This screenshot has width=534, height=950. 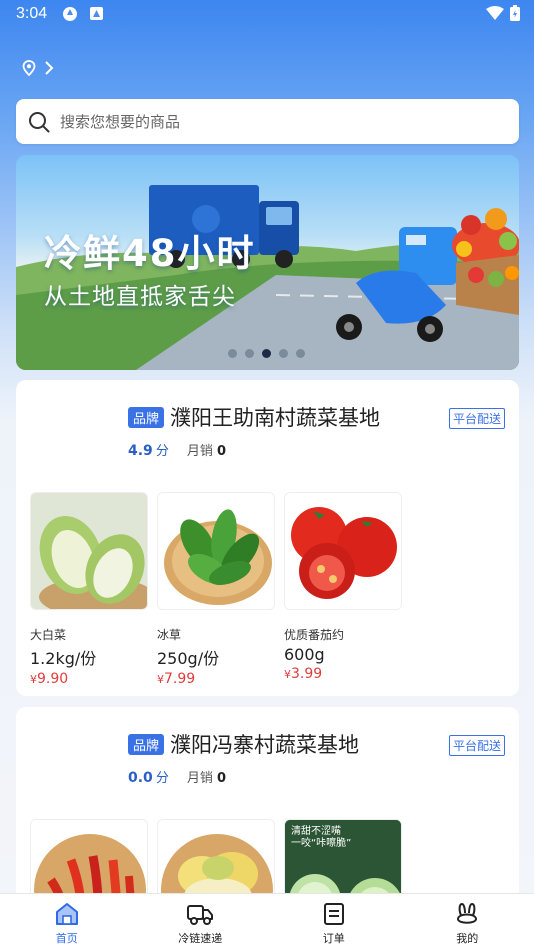 What do you see at coordinates (467, 913) in the screenshot?
I see `bunny-profile-icon` at bounding box center [467, 913].